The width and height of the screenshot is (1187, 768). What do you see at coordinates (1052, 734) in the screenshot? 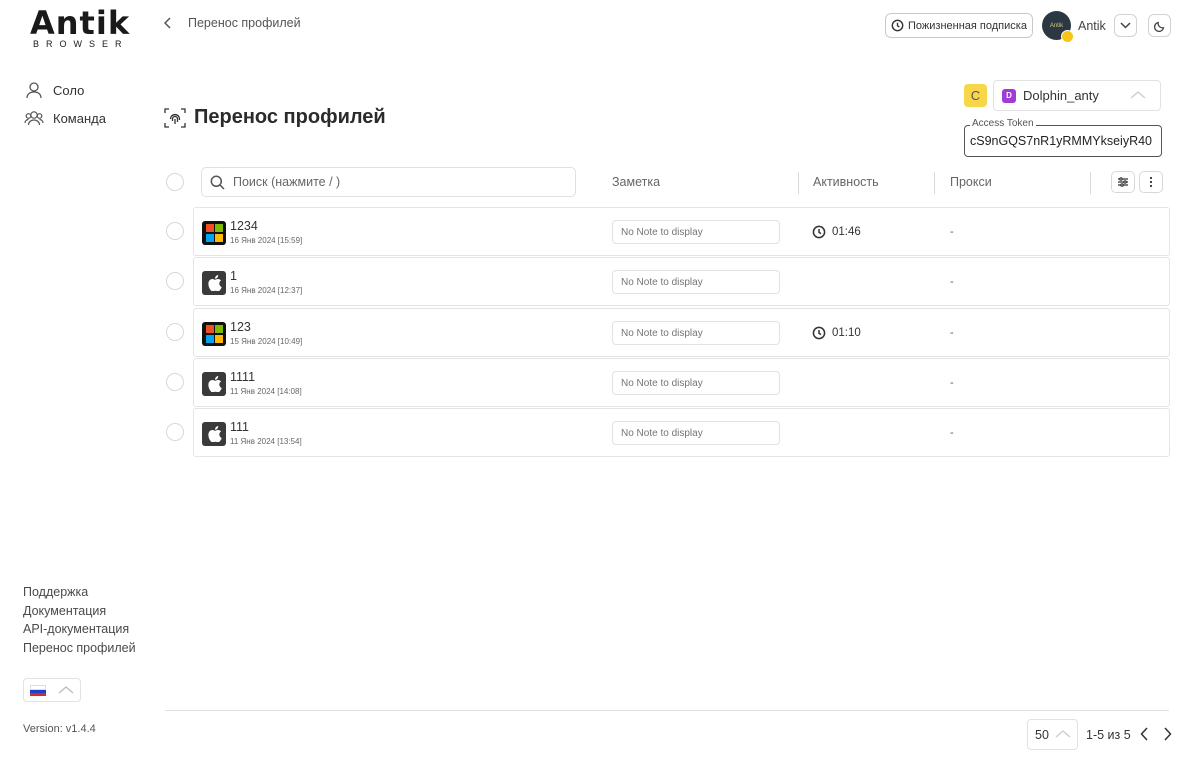
I see `per-page-select: 50` at bounding box center [1052, 734].